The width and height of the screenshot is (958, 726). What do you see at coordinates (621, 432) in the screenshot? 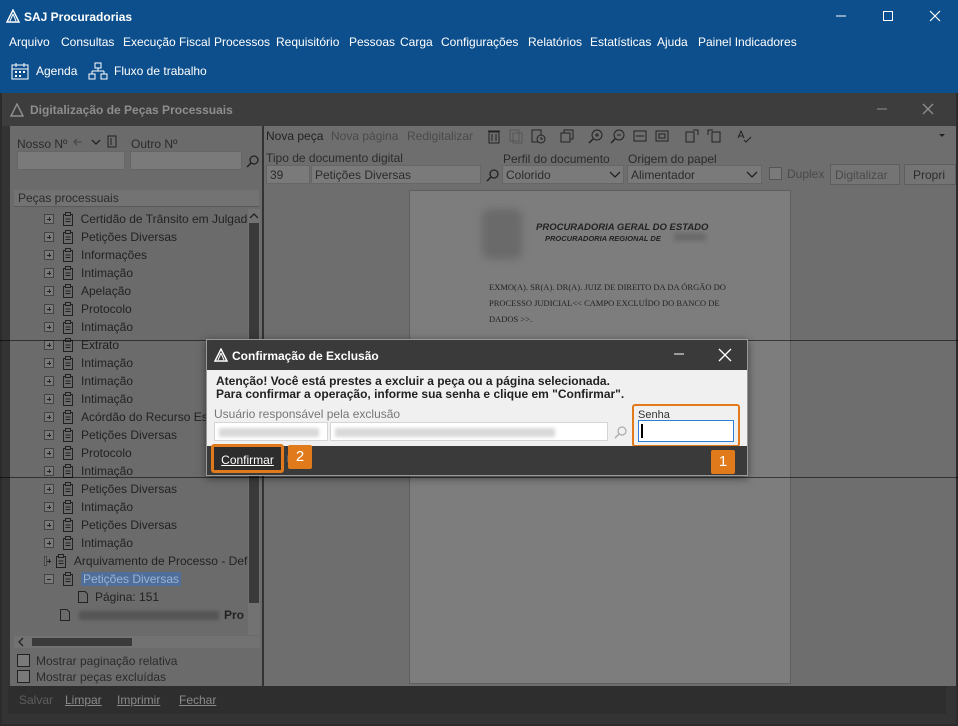
I see `user-search-icon` at bounding box center [621, 432].